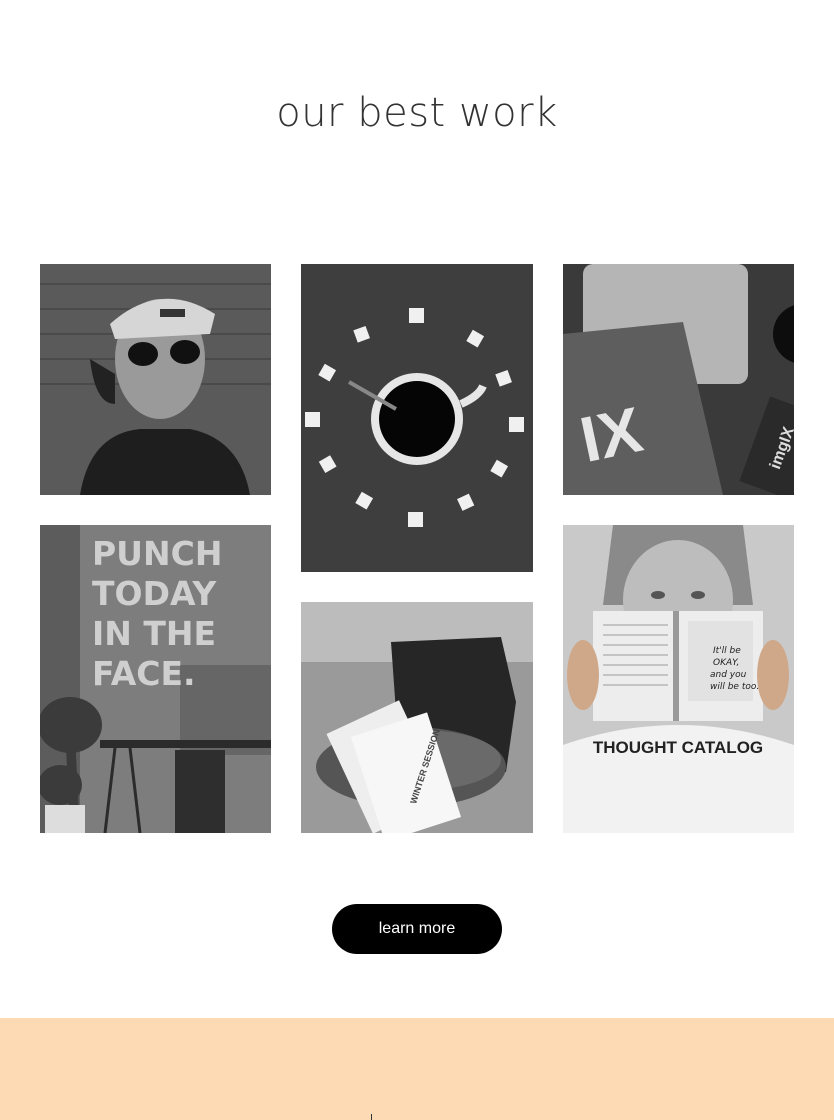 This screenshot has width=834, height=1120. I want to click on gallery-photo-wall: PUNCH TODAY IN THE FACE., so click(155, 679).